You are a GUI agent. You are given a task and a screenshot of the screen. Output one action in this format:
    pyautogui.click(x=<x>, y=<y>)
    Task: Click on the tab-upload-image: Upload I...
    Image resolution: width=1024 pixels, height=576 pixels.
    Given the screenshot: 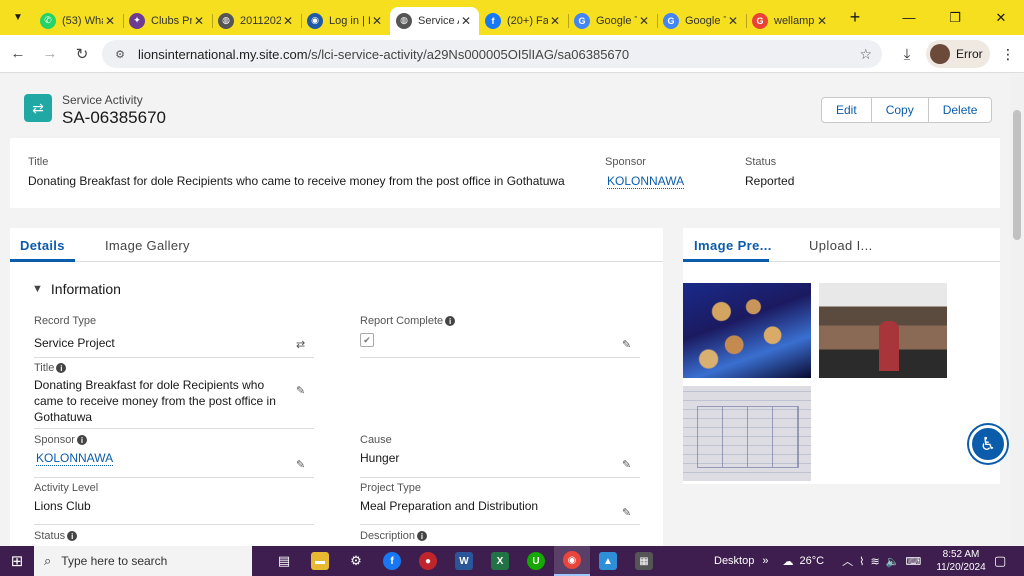 What is the action you would take?
    pyautogui.click(x=841, y=245)
    